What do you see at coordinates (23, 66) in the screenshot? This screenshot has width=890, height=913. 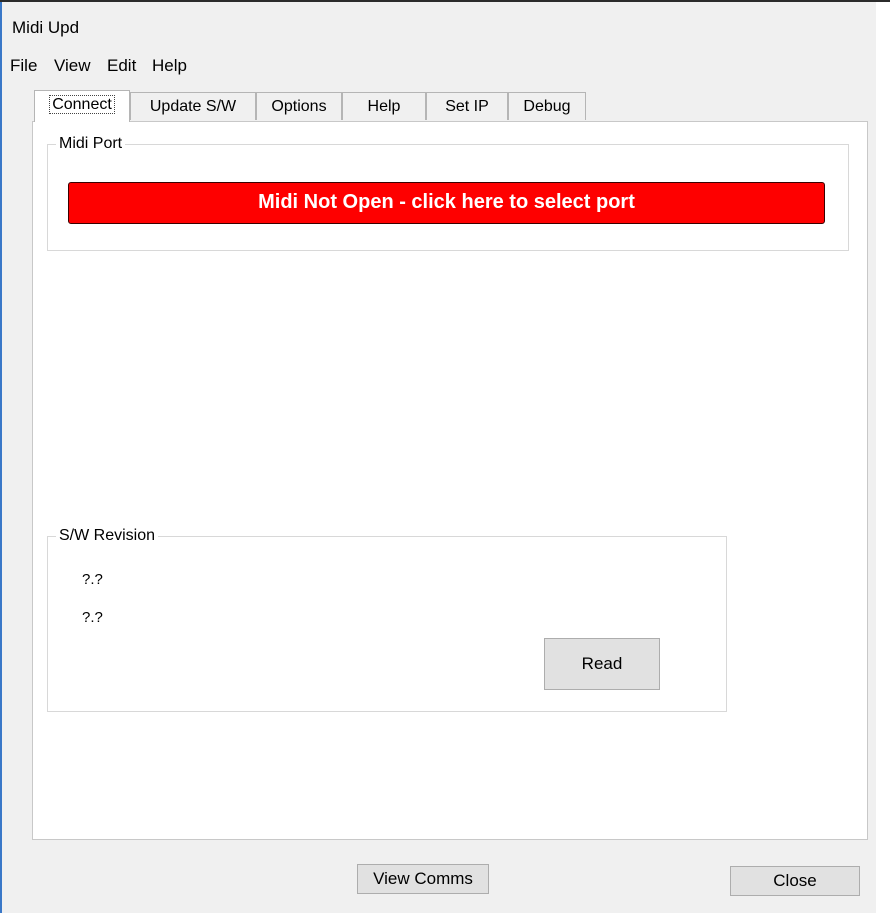 I see `menu-file: File` at bounding box center [23, 66].